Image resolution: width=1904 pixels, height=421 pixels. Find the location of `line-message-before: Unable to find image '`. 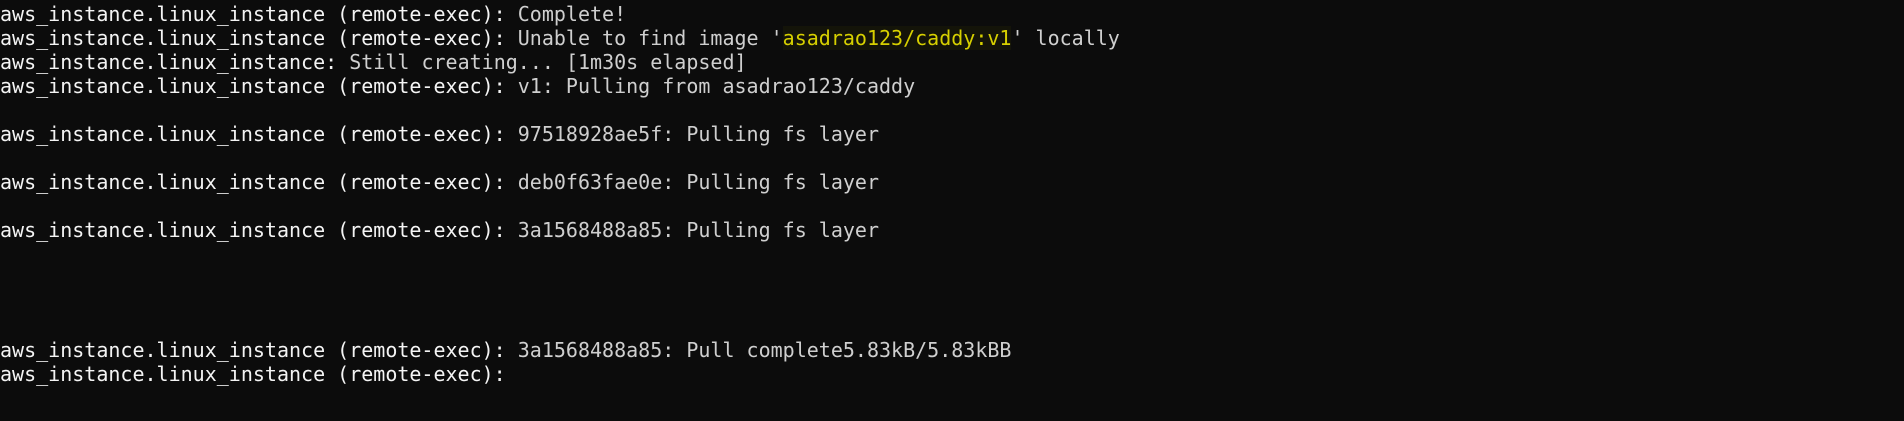

line-message-before: Unable to find image ' is located at coordinates (650, 38).